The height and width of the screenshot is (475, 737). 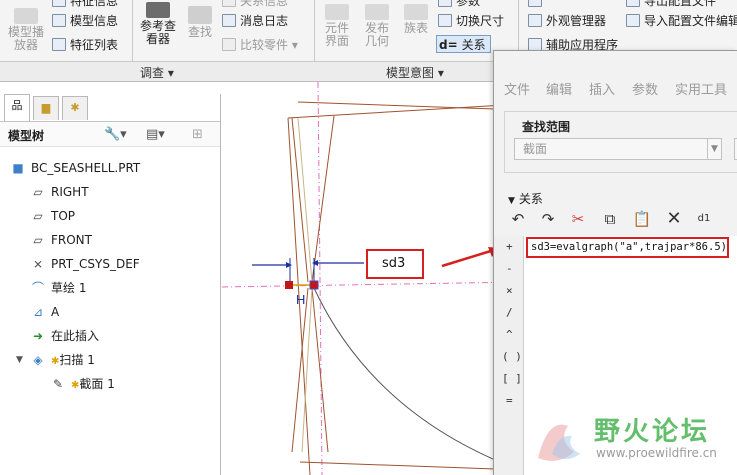 I want to click on tree-item-sweep: ◈ ✱扫描 1, so click(x=62, y=360).